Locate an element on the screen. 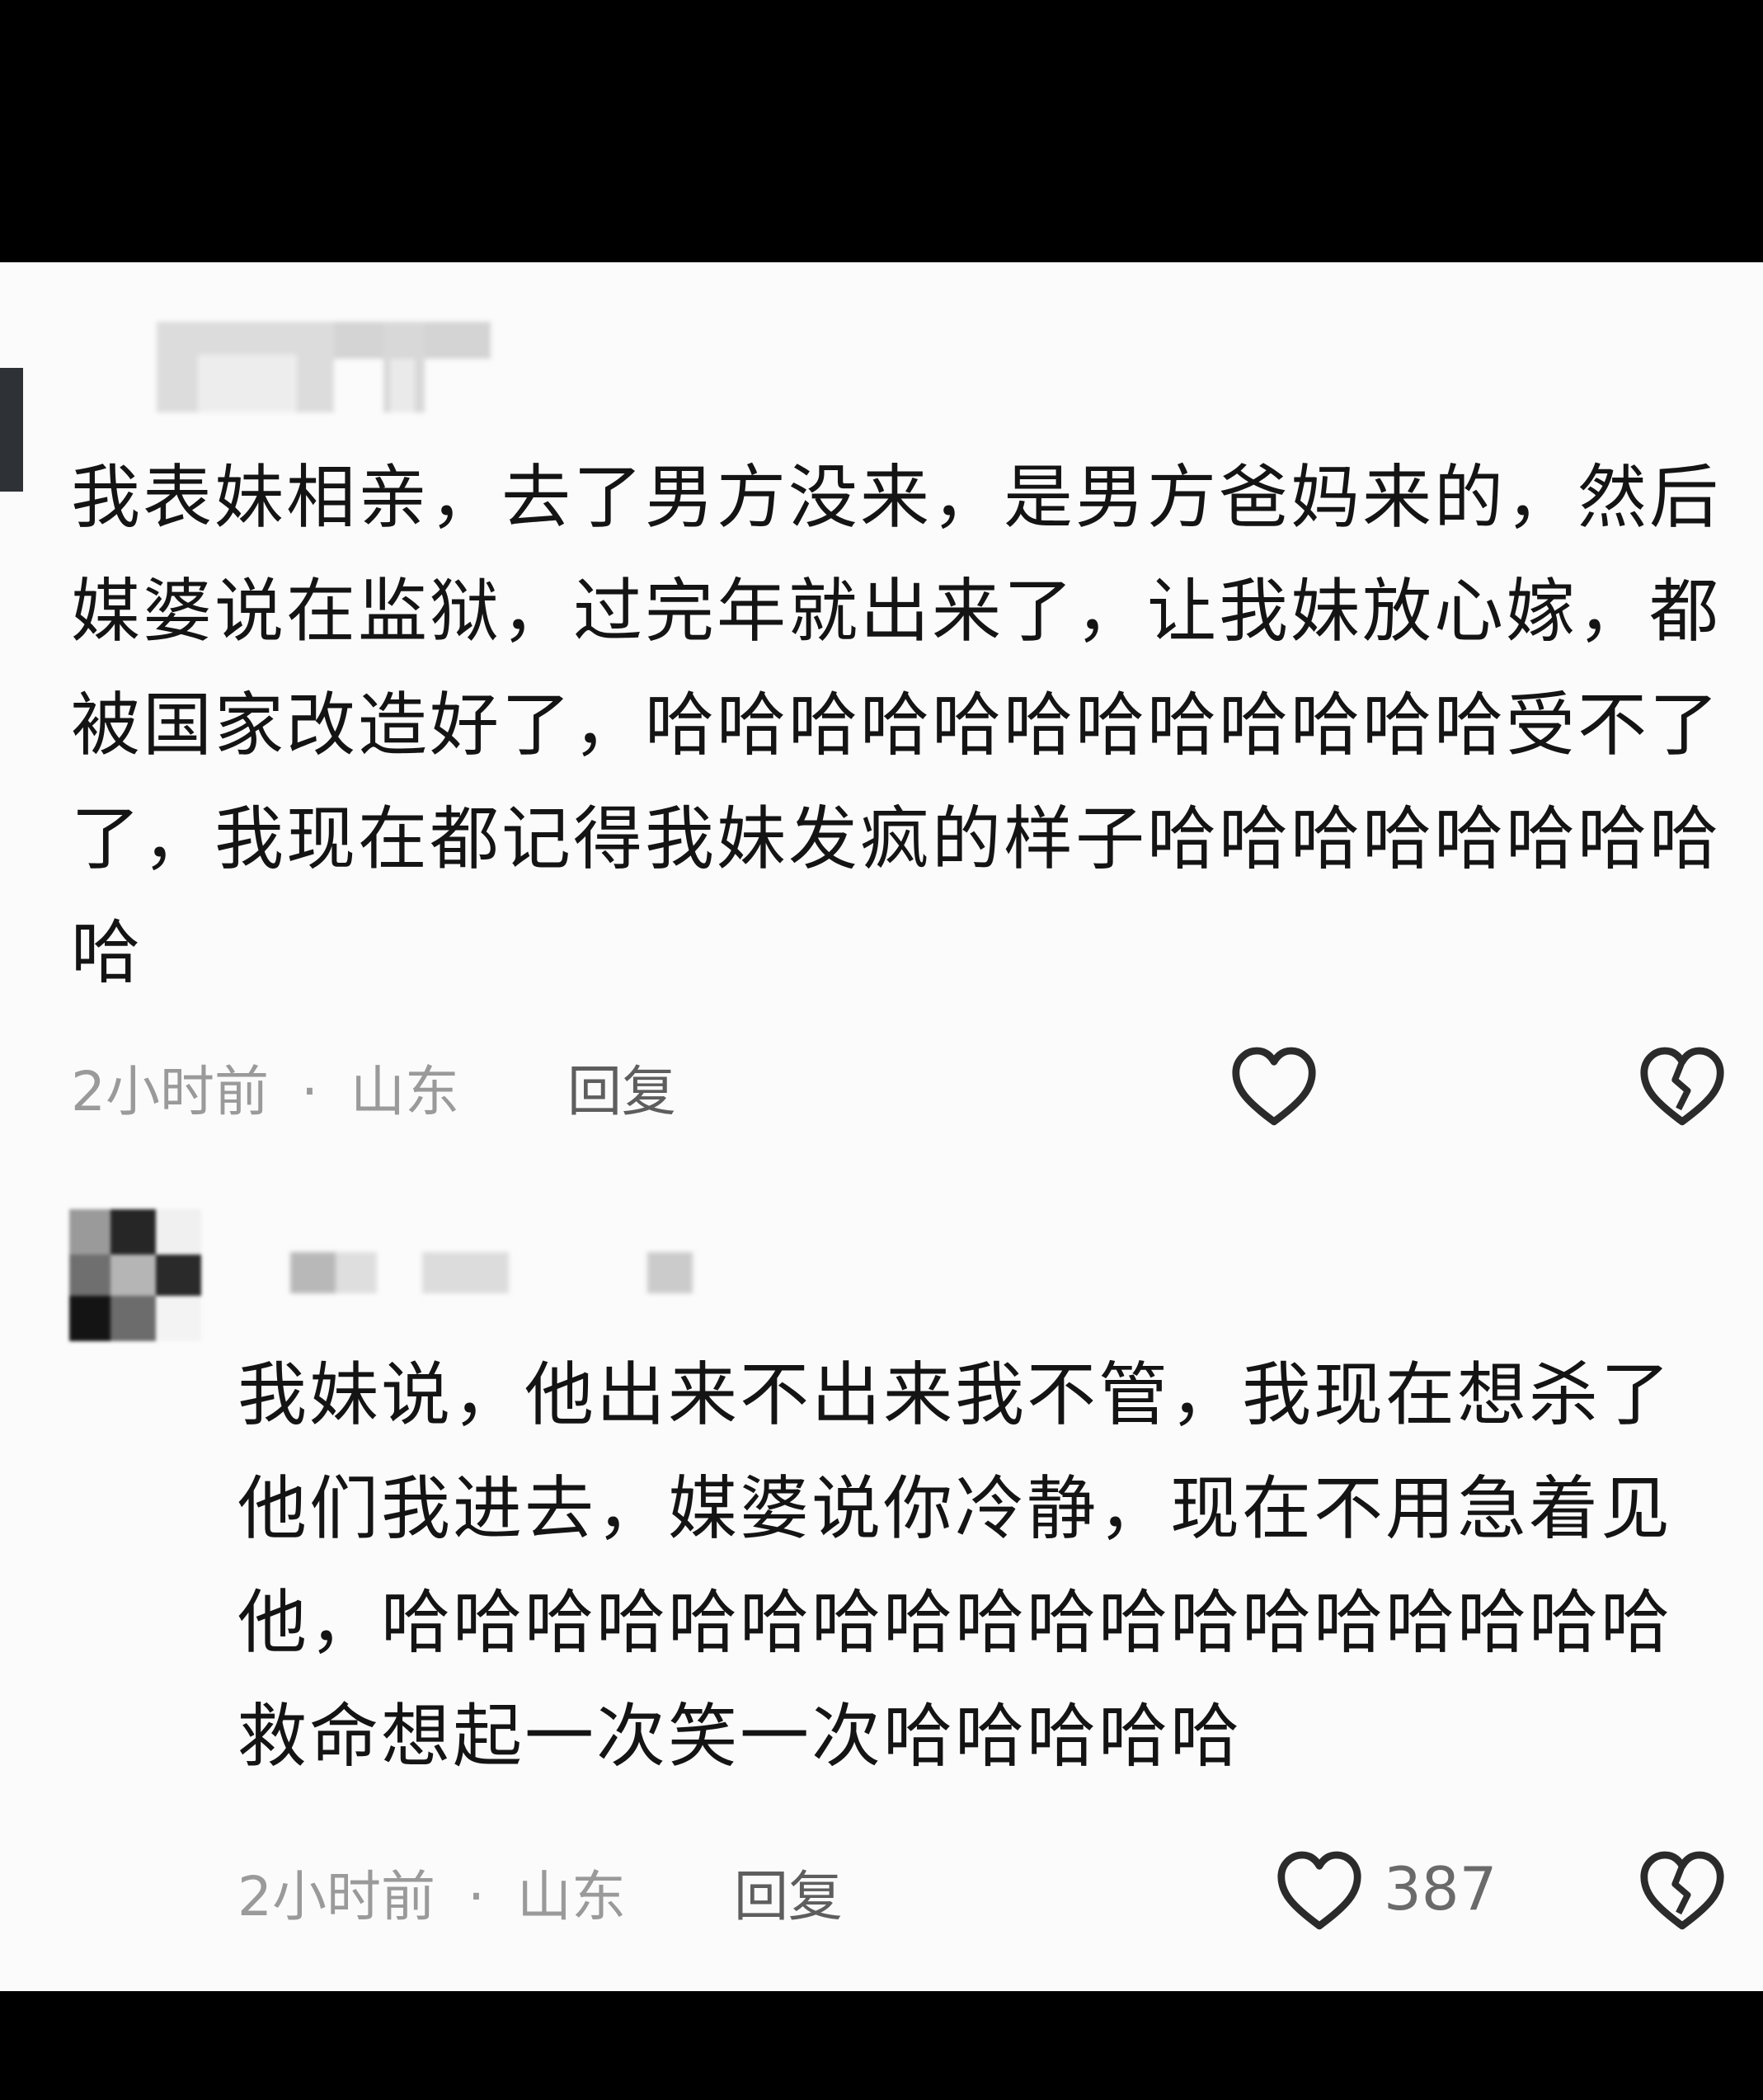  edge-fragment is located at coordinates (12, 430).